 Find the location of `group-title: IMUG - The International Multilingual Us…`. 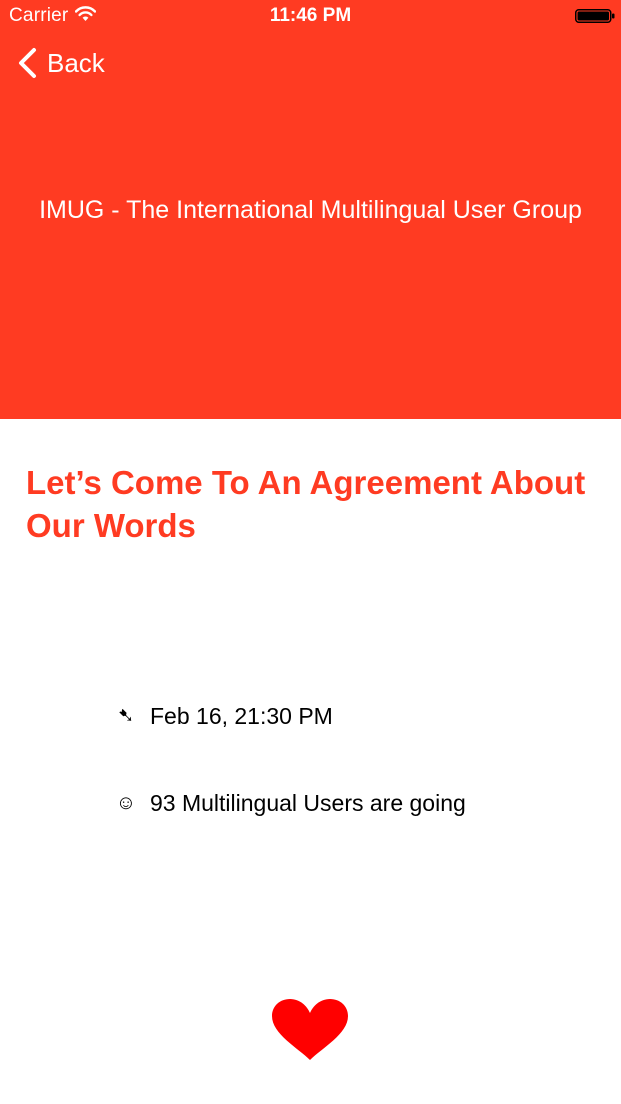

group-title: IMUG - The International Multilingual Us… is located at coordinates (310, 210).